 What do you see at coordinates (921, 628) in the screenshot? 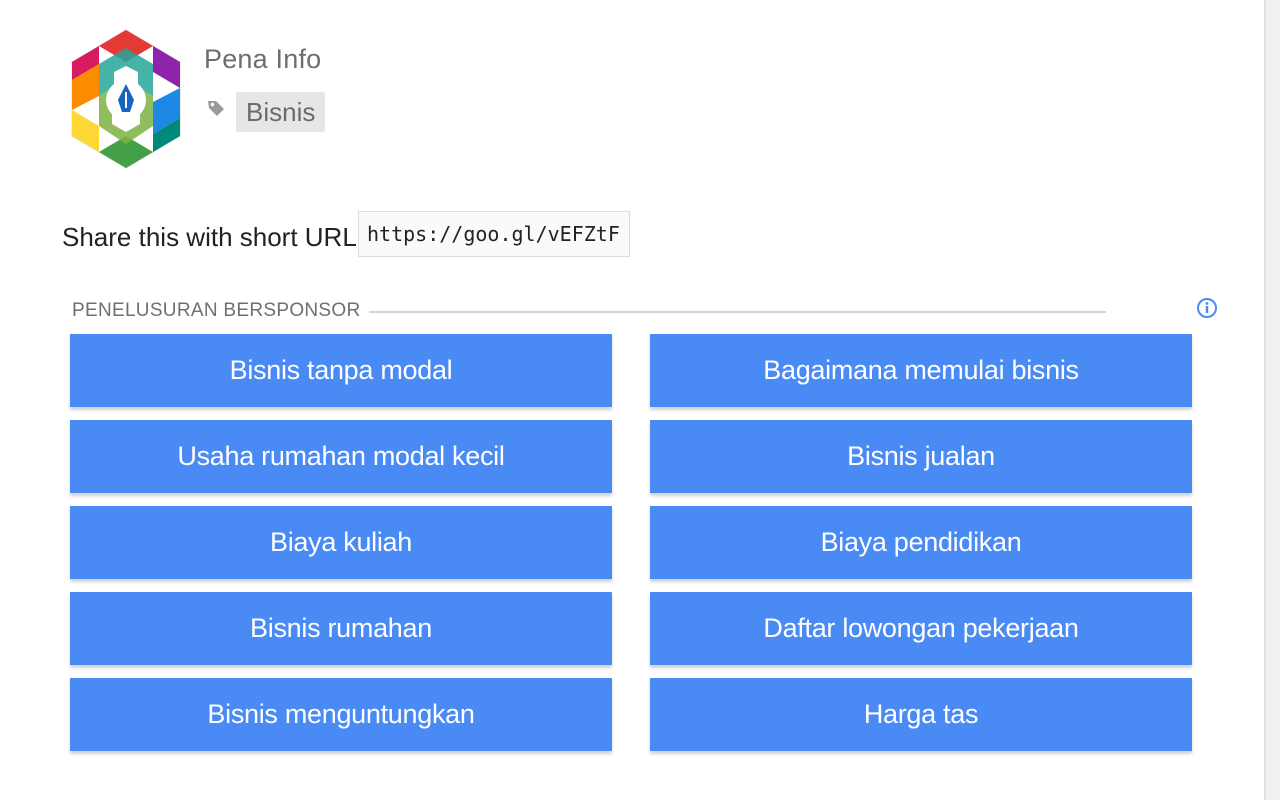
I see `sponsored-link-button: Daftar lowongan pekerjaan` at bounding box center [921, 628].